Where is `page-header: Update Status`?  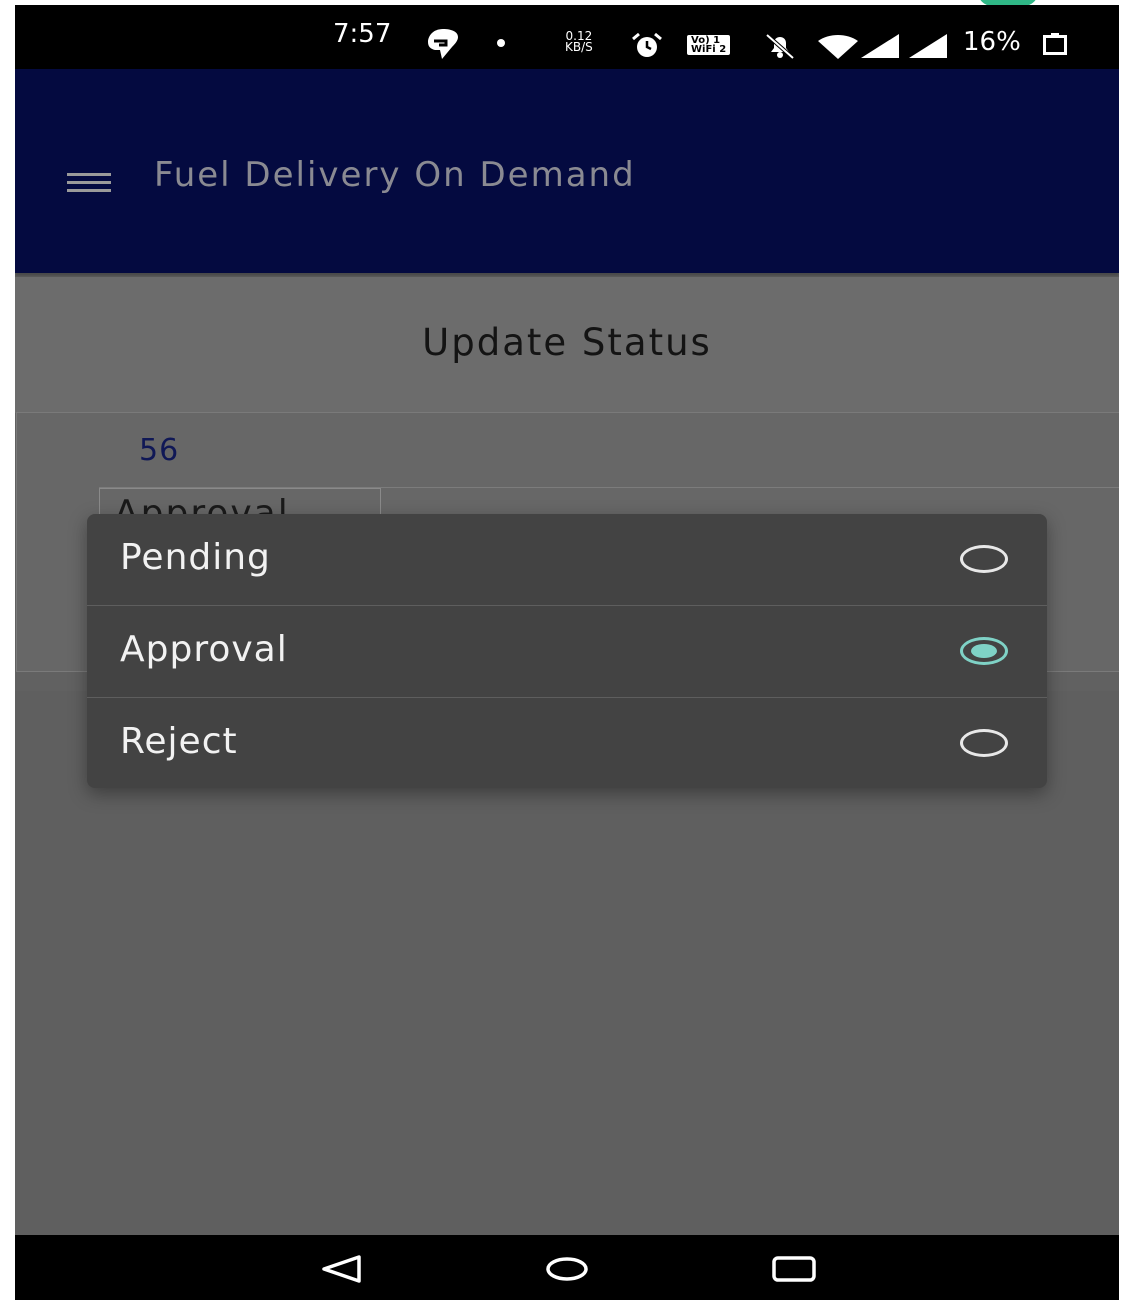
page-header: Update Status is located at coordinates (567, 345).